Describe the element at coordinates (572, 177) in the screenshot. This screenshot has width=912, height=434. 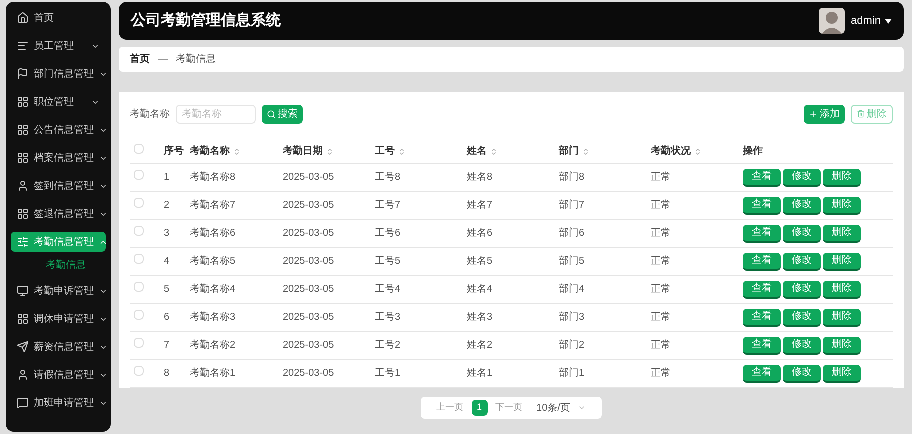
I see `table-cell: 部门8` at that location.